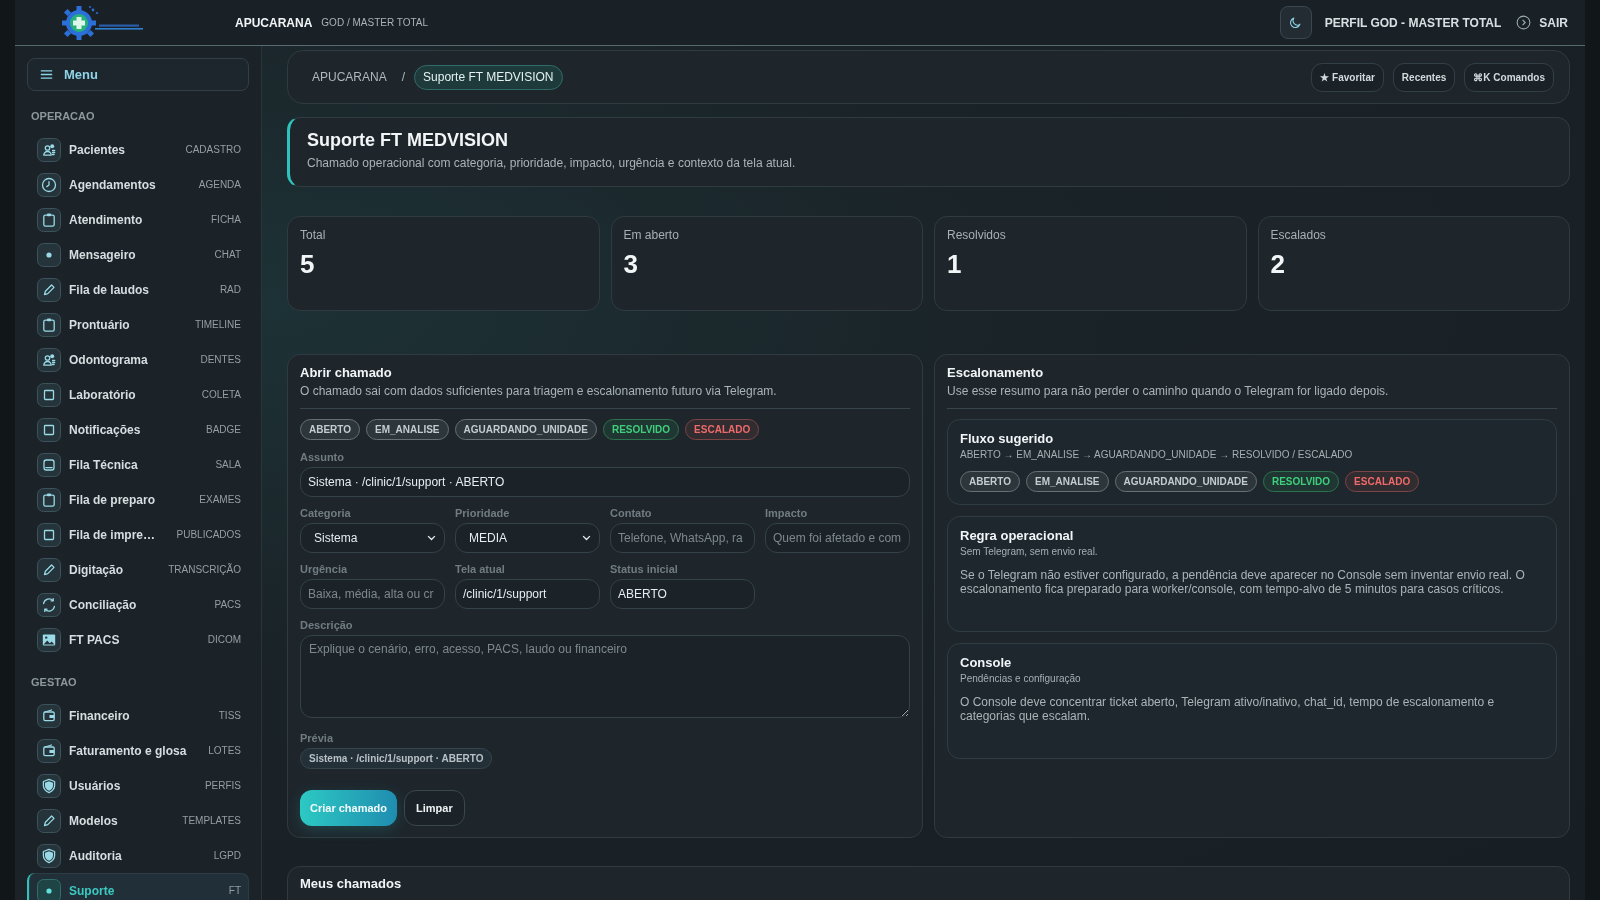 The width and height of the screenshot is (1600, 900). Describe the element at coordinates (138, 785) in the screenshot. I see `sidebar-item: Usuários PERFIS` at that location.